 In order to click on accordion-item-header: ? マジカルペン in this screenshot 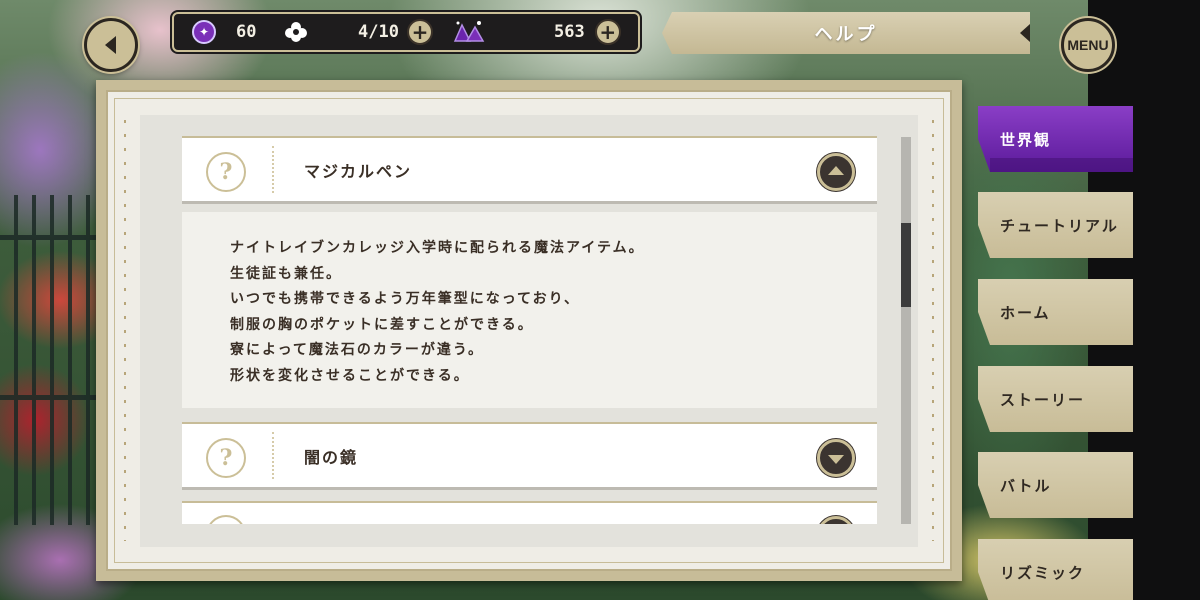, I will do `click(529, 170)`.